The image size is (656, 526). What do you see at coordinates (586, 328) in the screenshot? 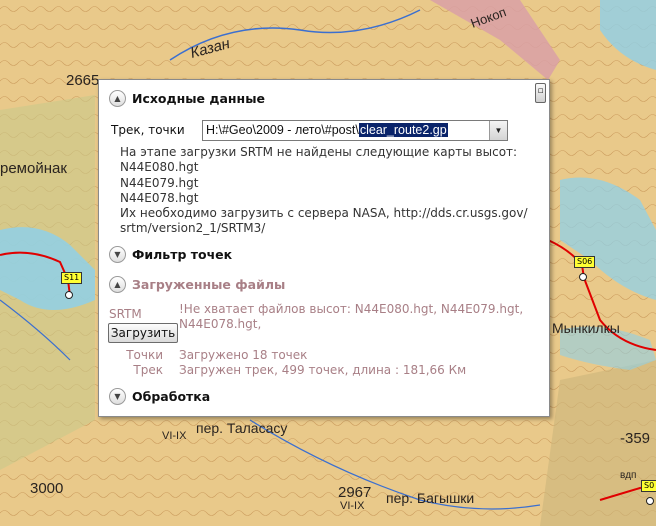
I see `map-label-place: Мынкилкы` at bounding box center [586, 328].